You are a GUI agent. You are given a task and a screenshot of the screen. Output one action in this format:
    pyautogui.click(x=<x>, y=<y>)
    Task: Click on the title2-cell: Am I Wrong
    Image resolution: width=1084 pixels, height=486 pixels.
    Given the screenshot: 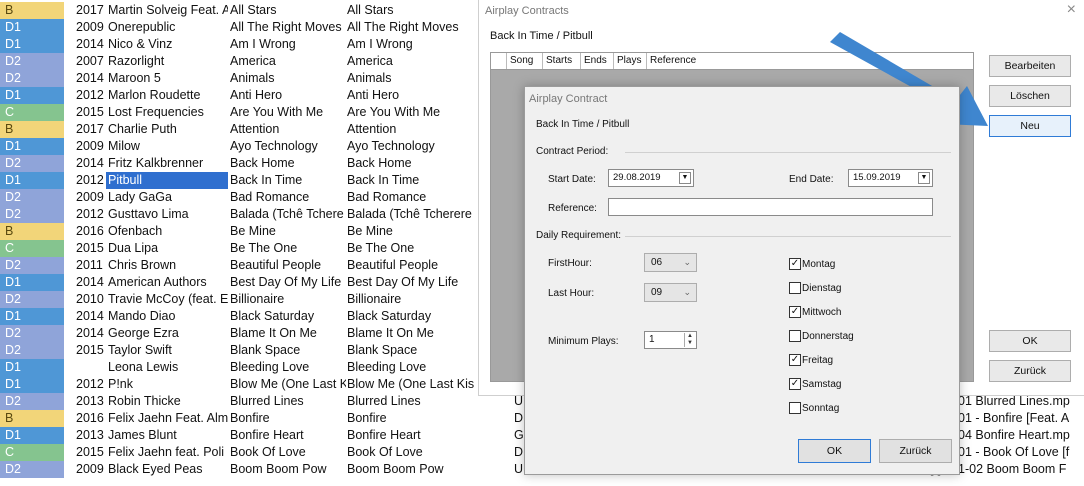 What is the action you would take?
    pyautogui.click(x=380, y=44)
    